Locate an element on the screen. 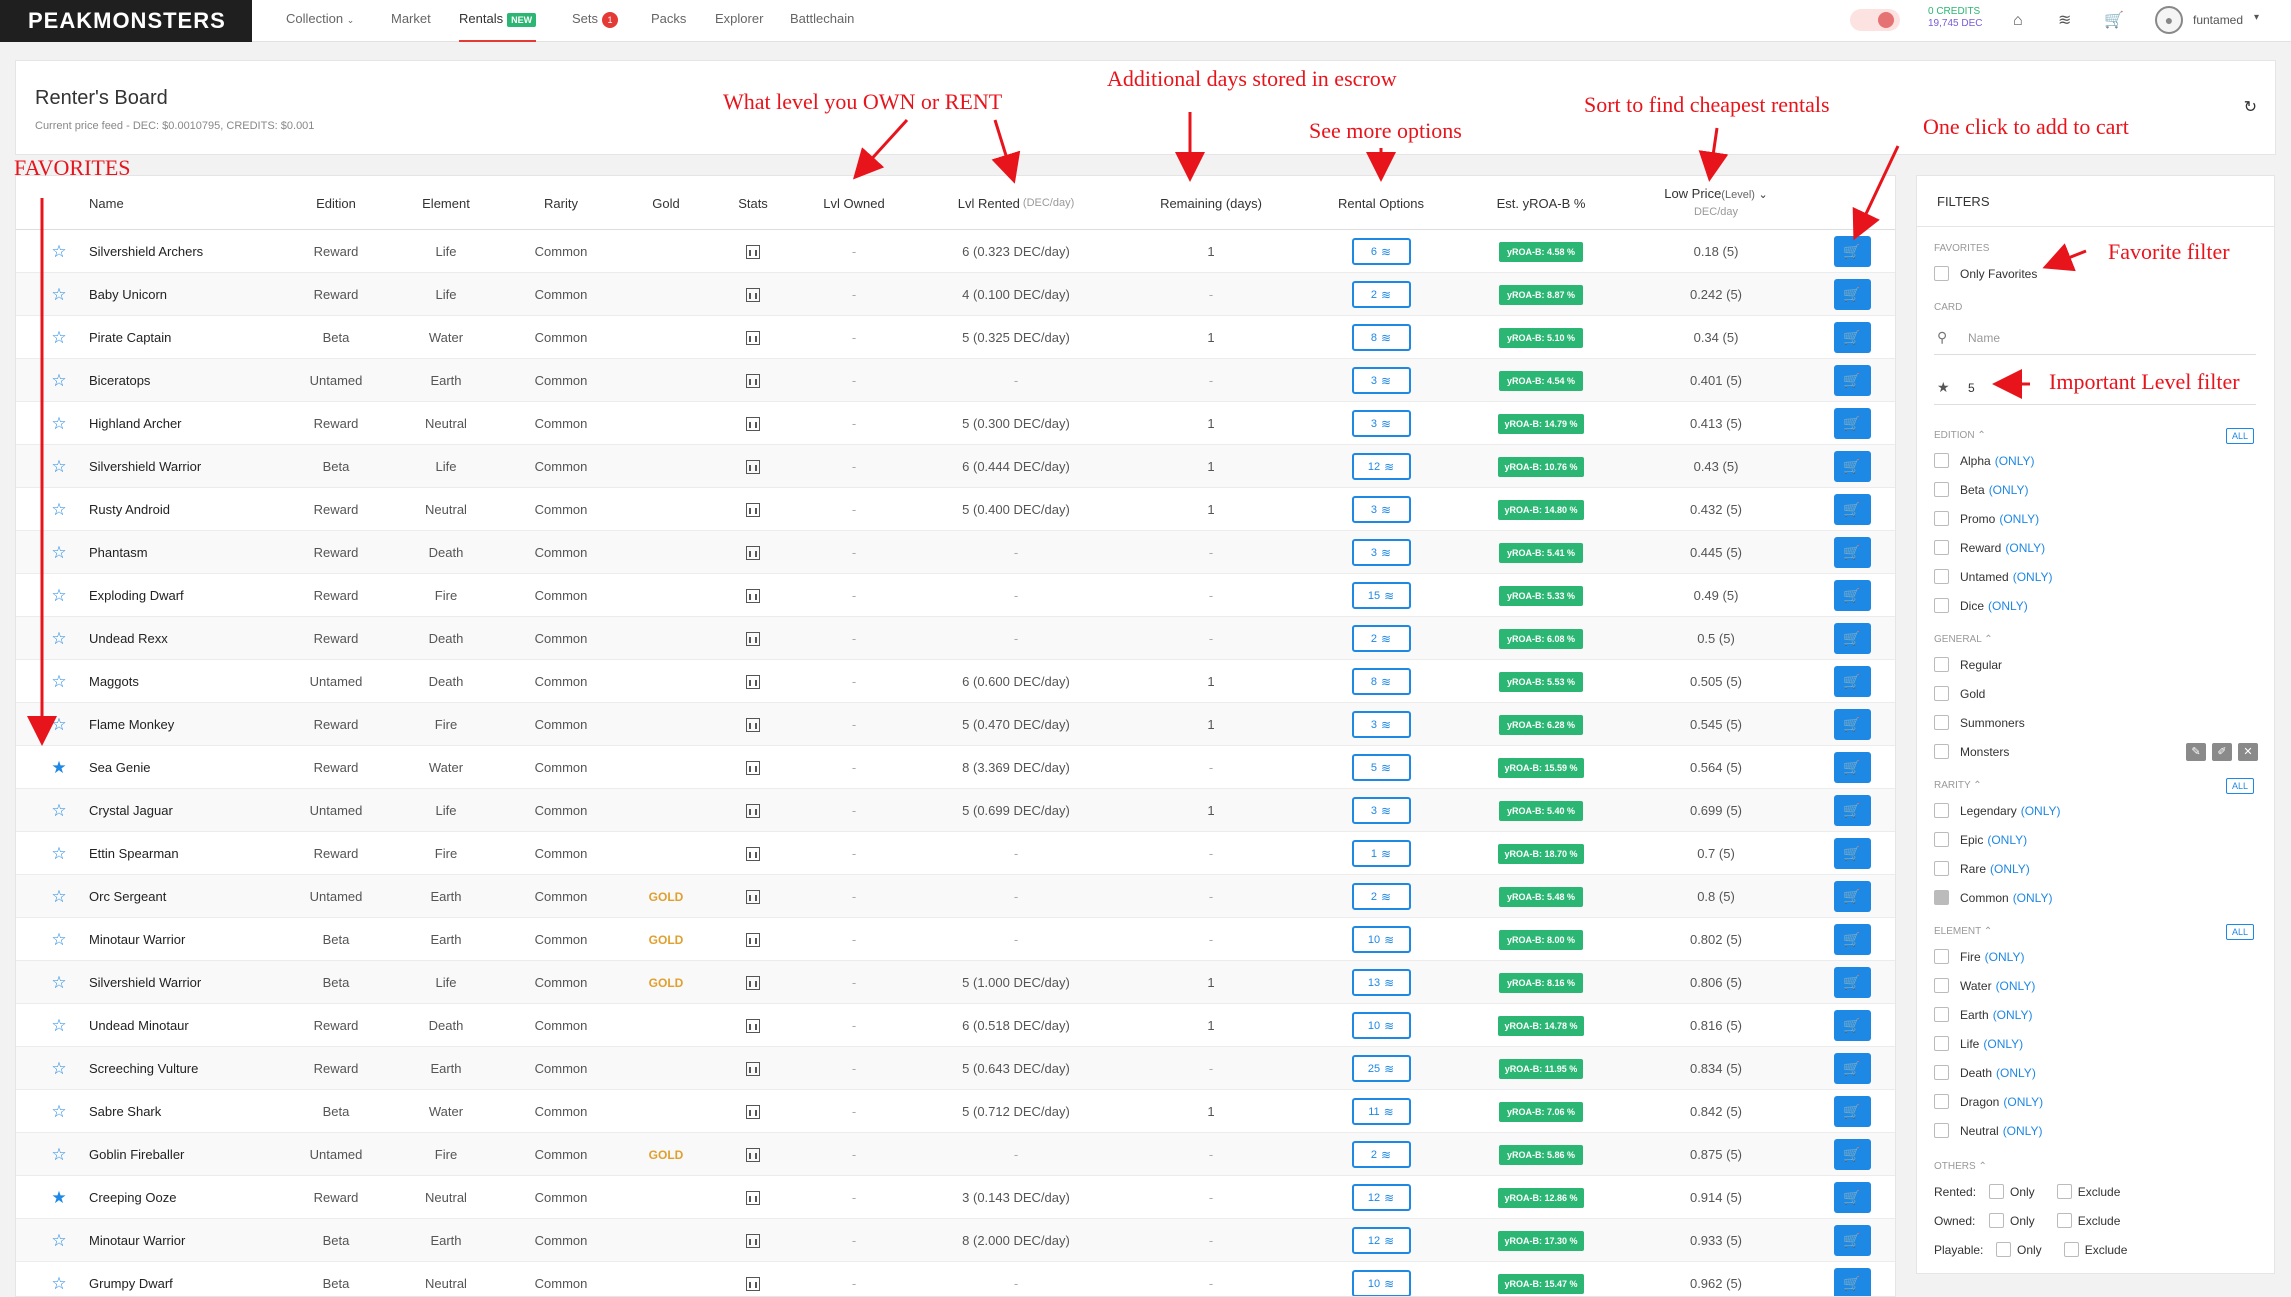  name-cell: Exploding Dwarf is located at coordinates (186, 595).